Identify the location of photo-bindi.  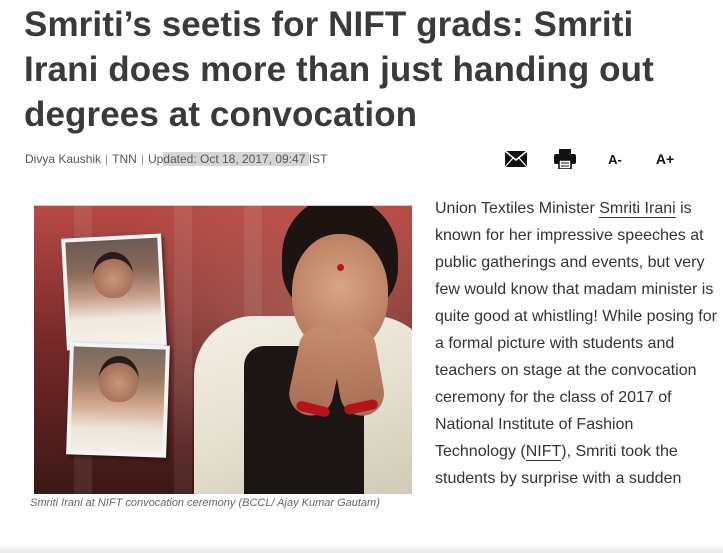
(340, 267).